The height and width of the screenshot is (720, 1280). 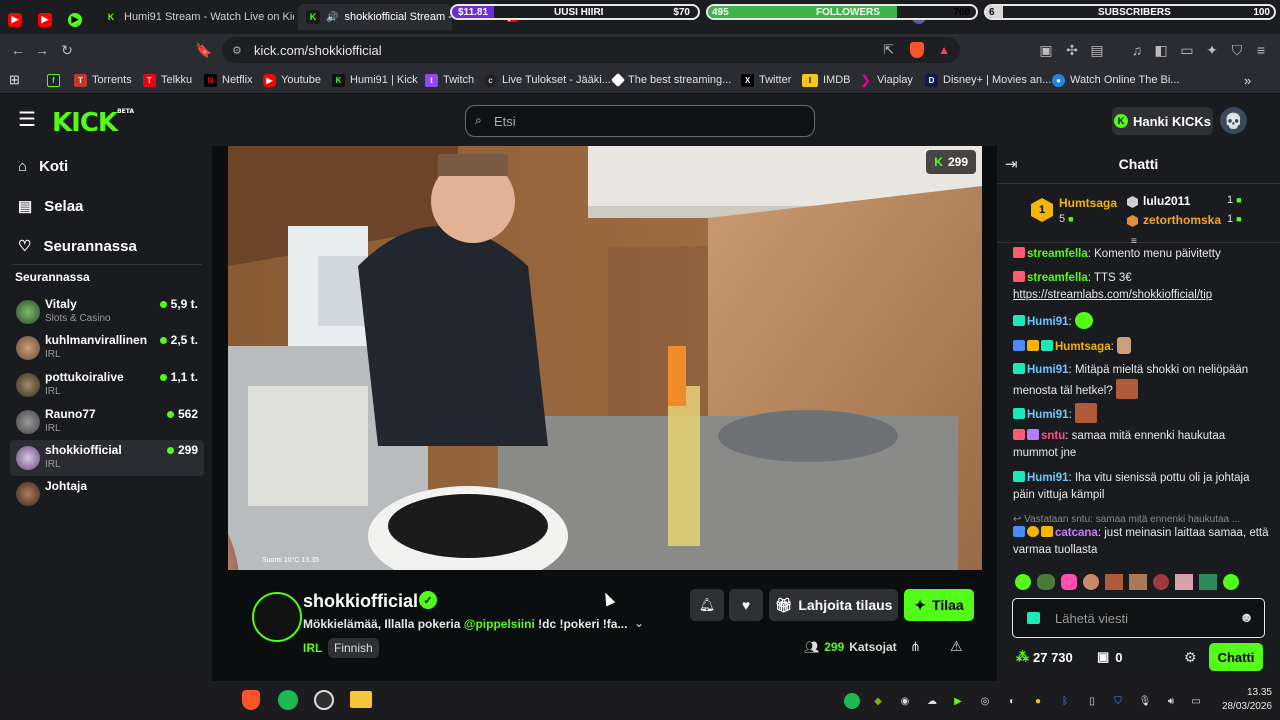 I want to click on sidebar-channel-rauno77: Rauno77 IRL 562, so click(x=107, y=422).